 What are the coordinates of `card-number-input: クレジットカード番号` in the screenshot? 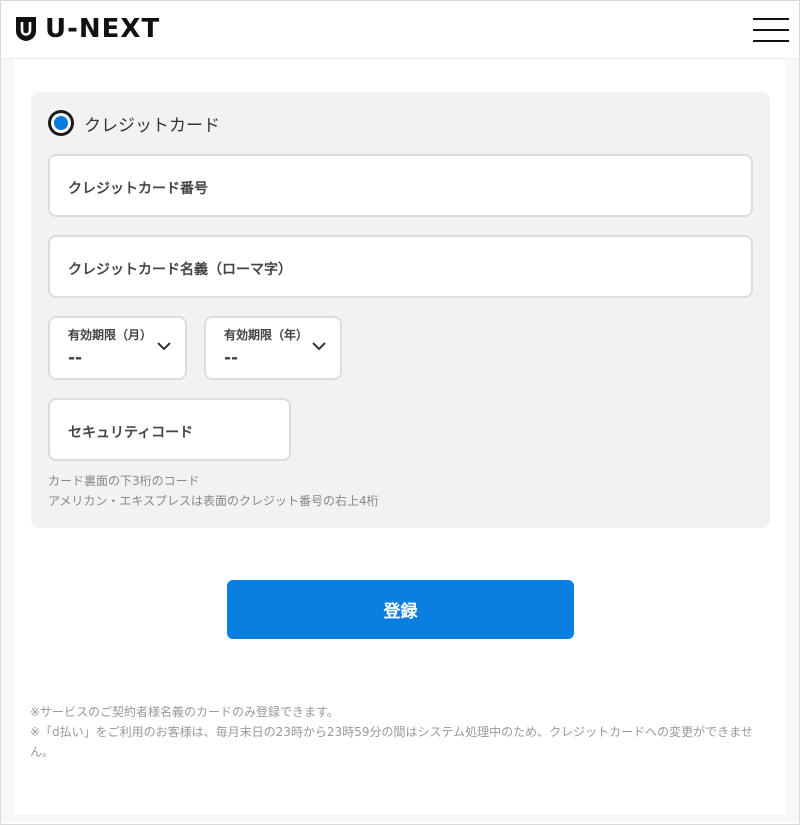 It's located at (400, 185).